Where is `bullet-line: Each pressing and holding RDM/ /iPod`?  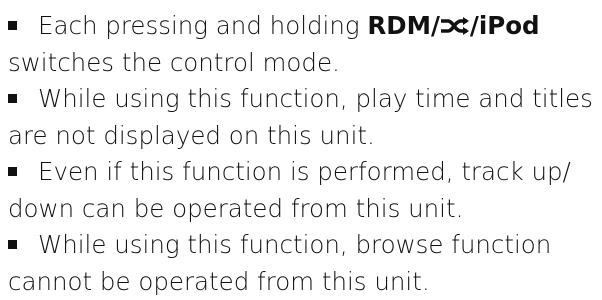
bullet-line: Each pressing and holding RDM/ /iPod is located at coordinates (303, 26).